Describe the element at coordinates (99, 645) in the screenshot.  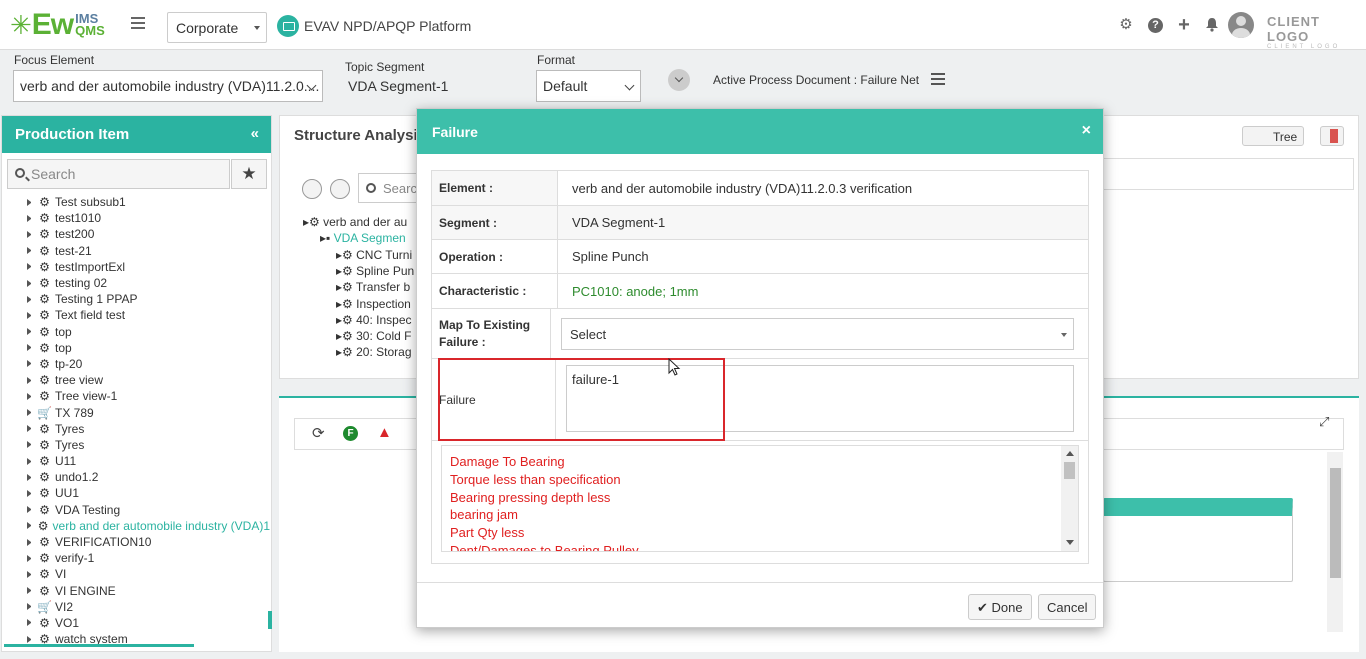
I see `tree-horizontal-scroll` at that location.